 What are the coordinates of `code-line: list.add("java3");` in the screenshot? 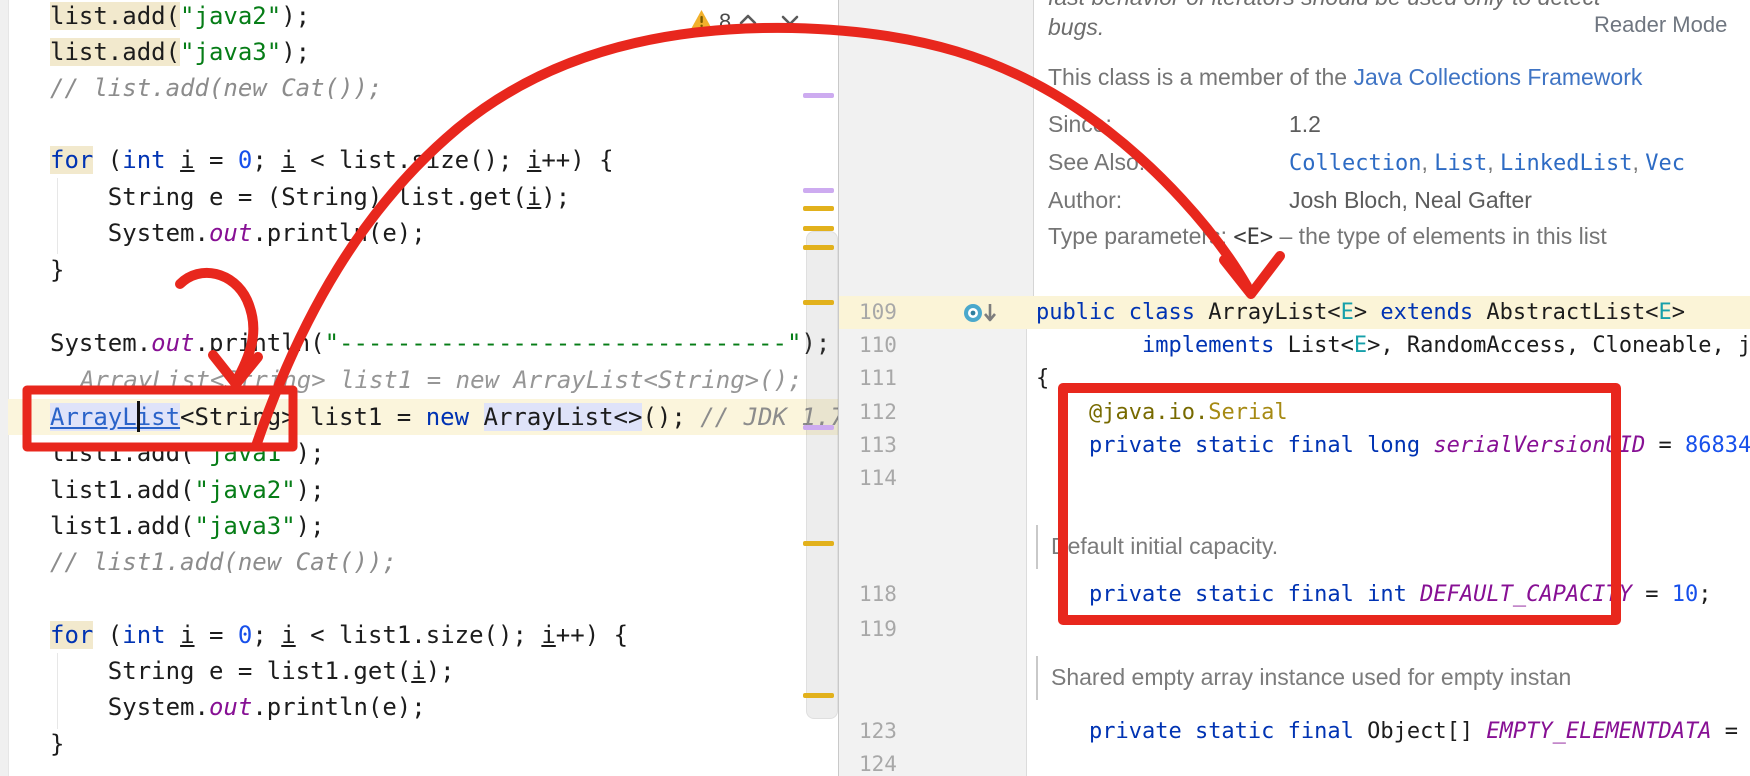 It's located at (180, 52).